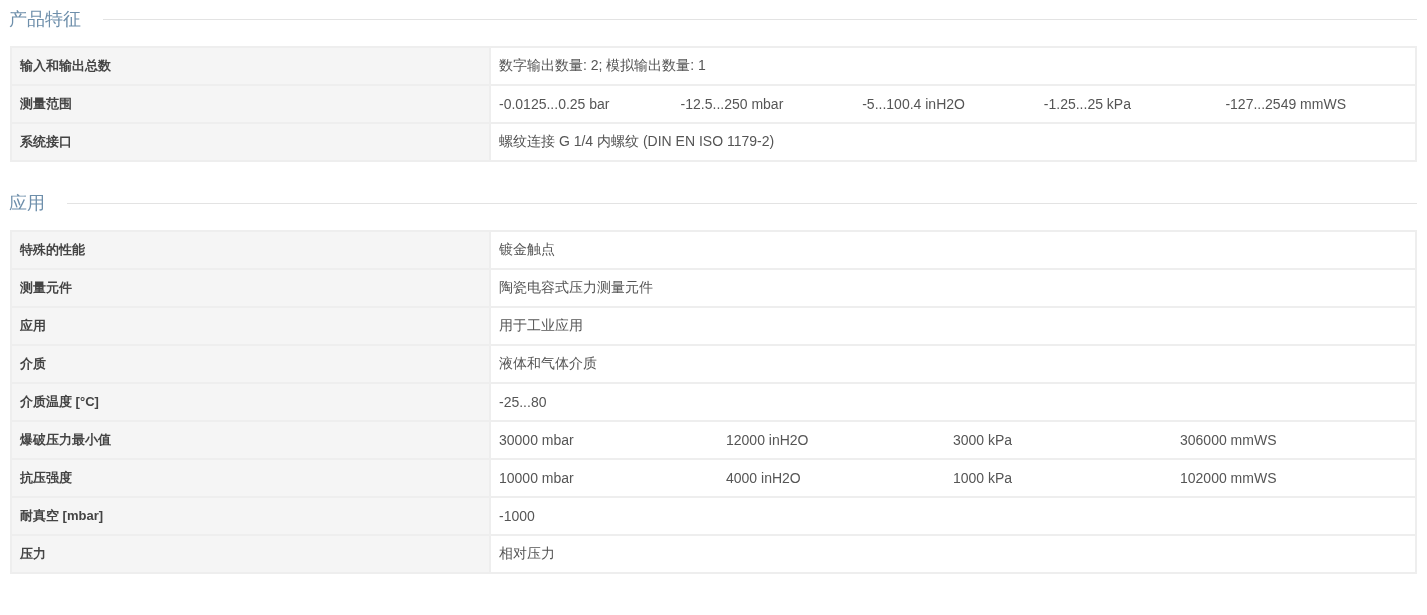 Image resolution: width=1427 pixels, height=615 pixels. Describe the element at coordinates (548, 364) in the screenshot. I see `spec-value: 液体和气体介质` at that location.